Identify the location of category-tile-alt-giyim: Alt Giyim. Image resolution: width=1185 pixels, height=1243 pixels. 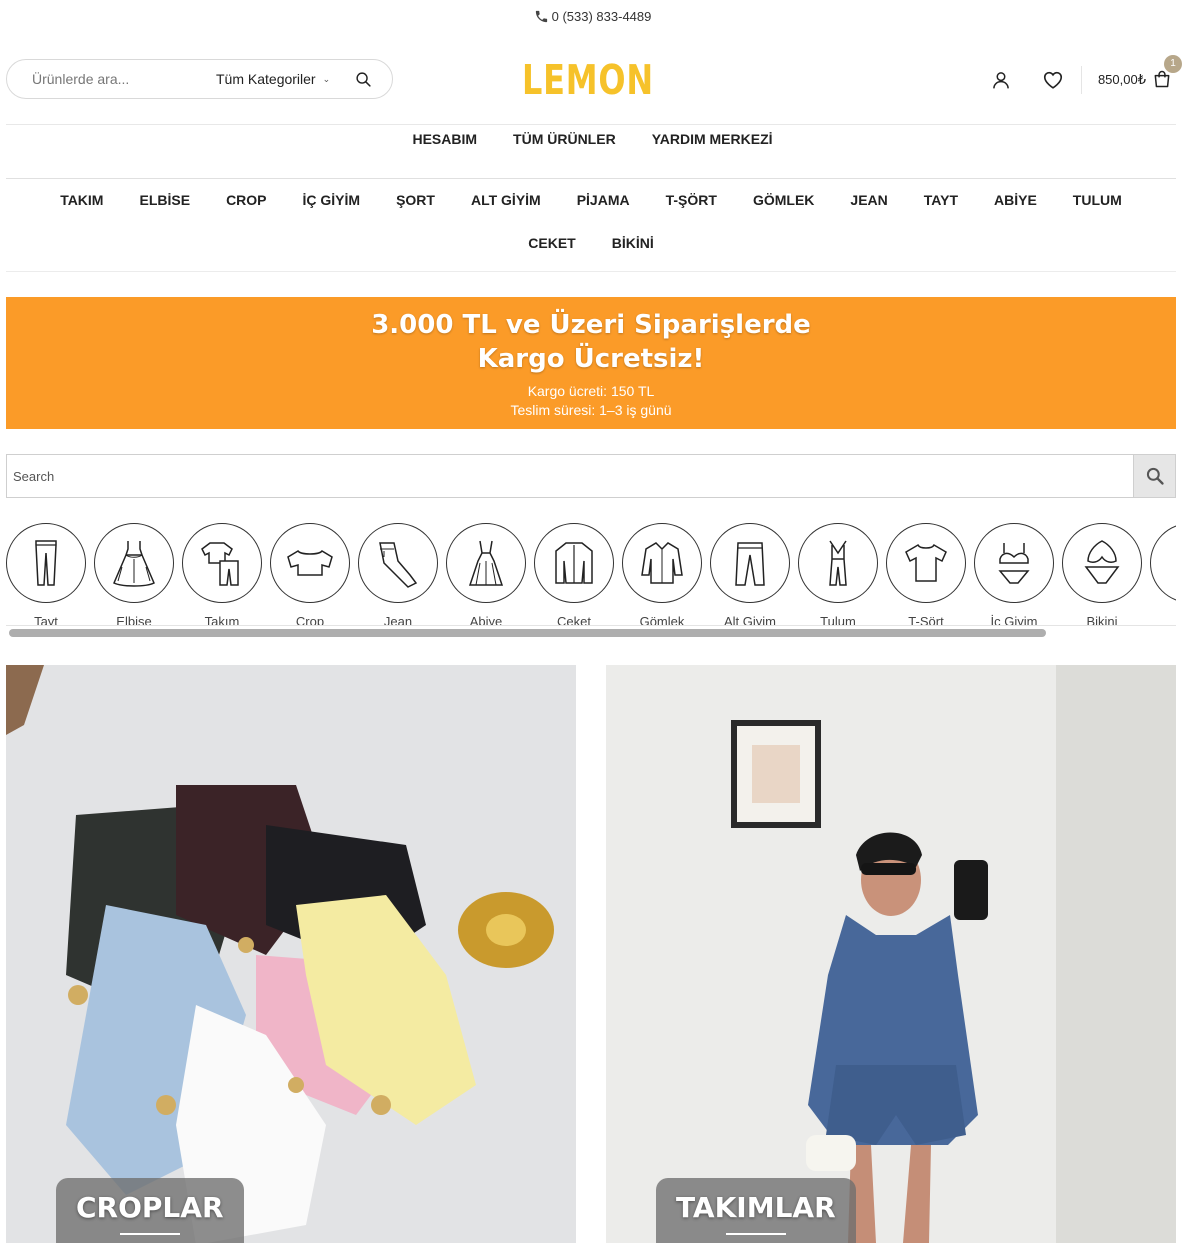
(750, 574).